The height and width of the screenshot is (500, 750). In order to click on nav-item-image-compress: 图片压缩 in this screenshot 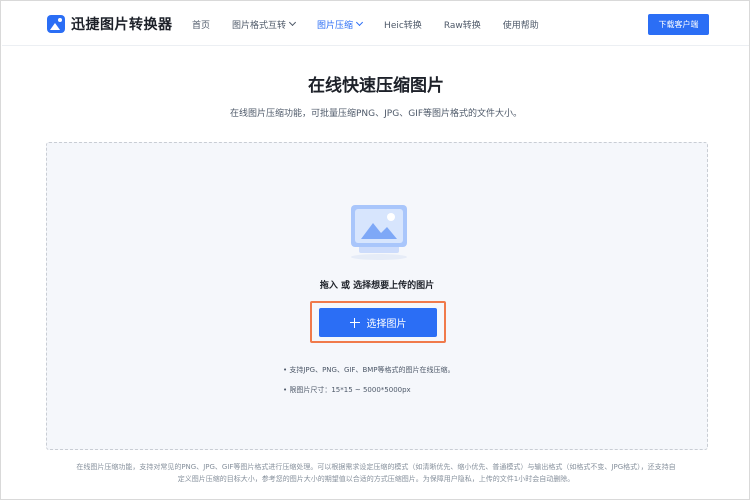, I will do `click(340, 24)`.